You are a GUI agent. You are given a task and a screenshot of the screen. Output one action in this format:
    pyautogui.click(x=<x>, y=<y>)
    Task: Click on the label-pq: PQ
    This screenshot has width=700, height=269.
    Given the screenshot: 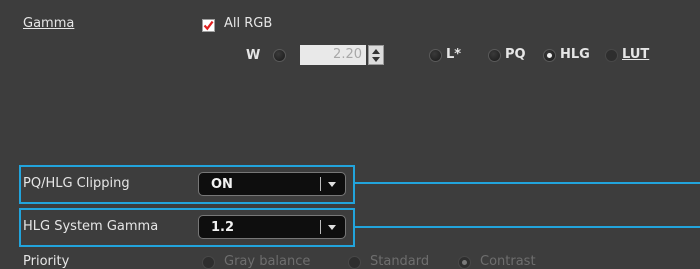 What is the action you would take?
    pyautogui.click(x=515, y=54)
    